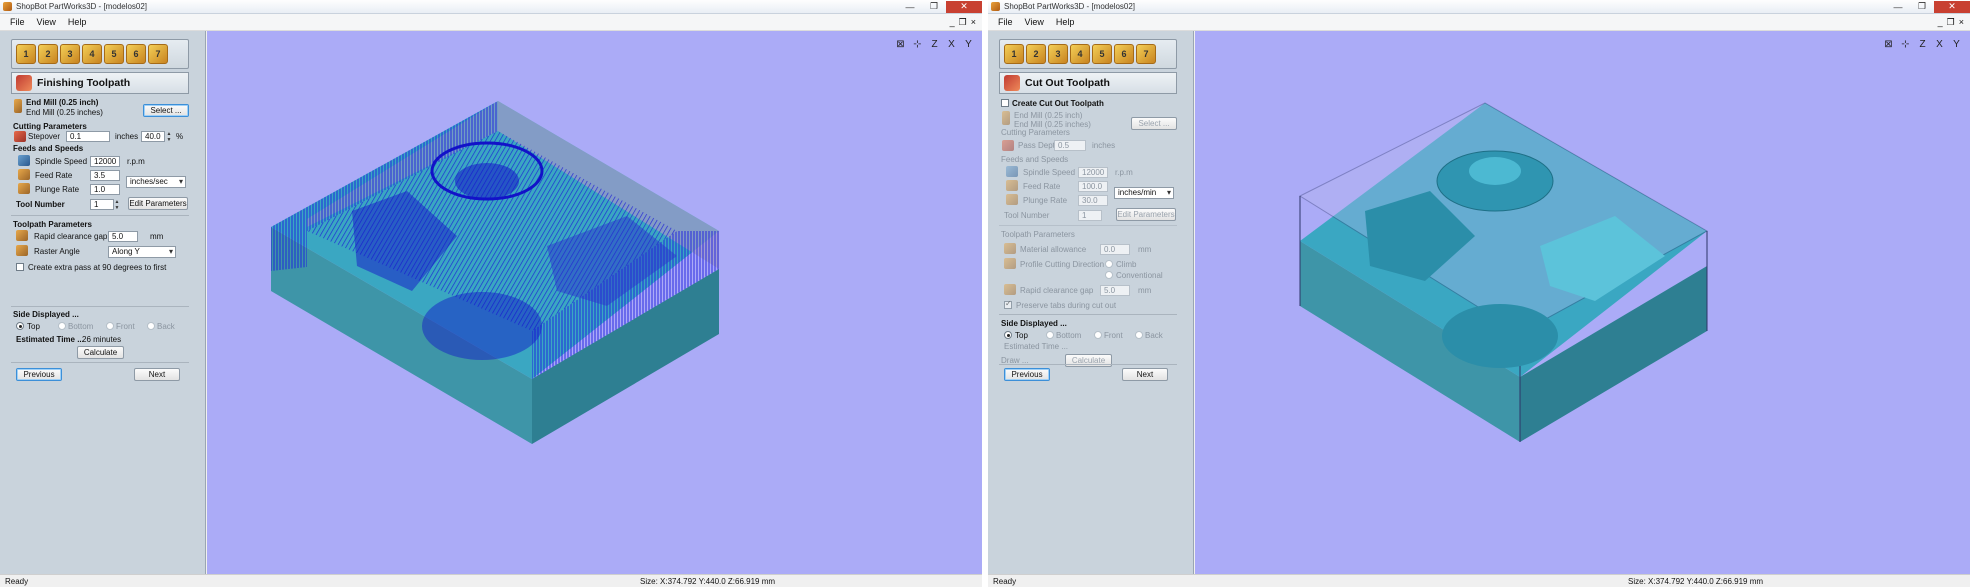  What do you see at coordinates (1070, 145) in the screenshot?
I see `pass-depth-input: 0.5` at bounding box center [1070, 145].